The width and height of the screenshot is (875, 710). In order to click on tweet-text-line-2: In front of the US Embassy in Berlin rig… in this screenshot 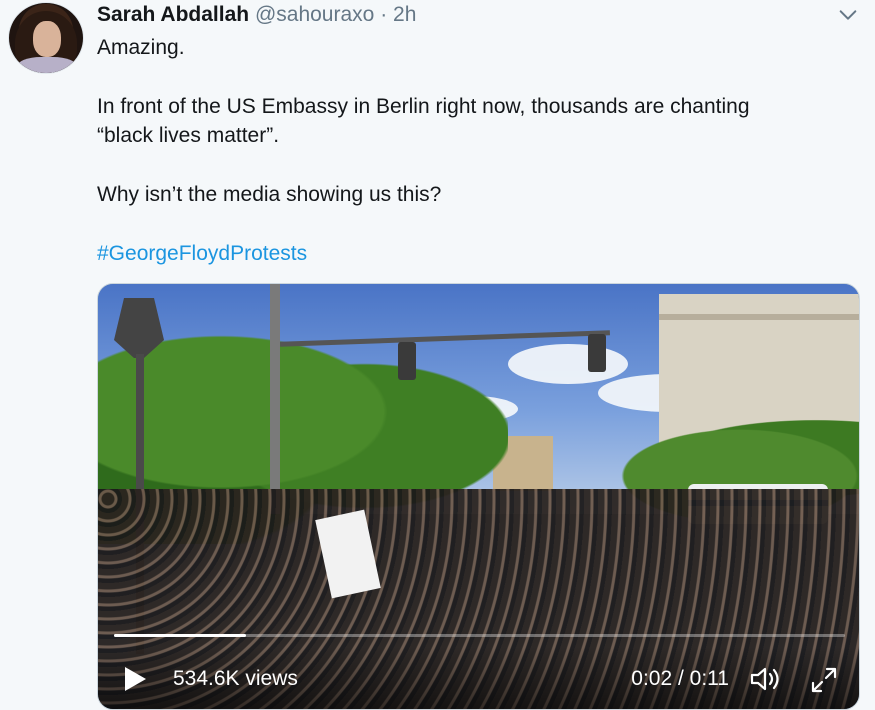, I will do `click(423, 106)`.